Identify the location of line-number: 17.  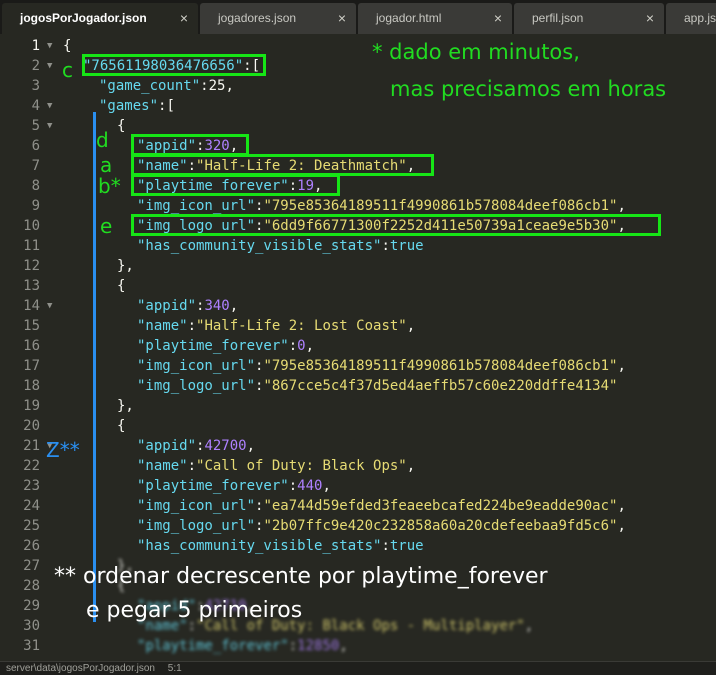
(31, 366).